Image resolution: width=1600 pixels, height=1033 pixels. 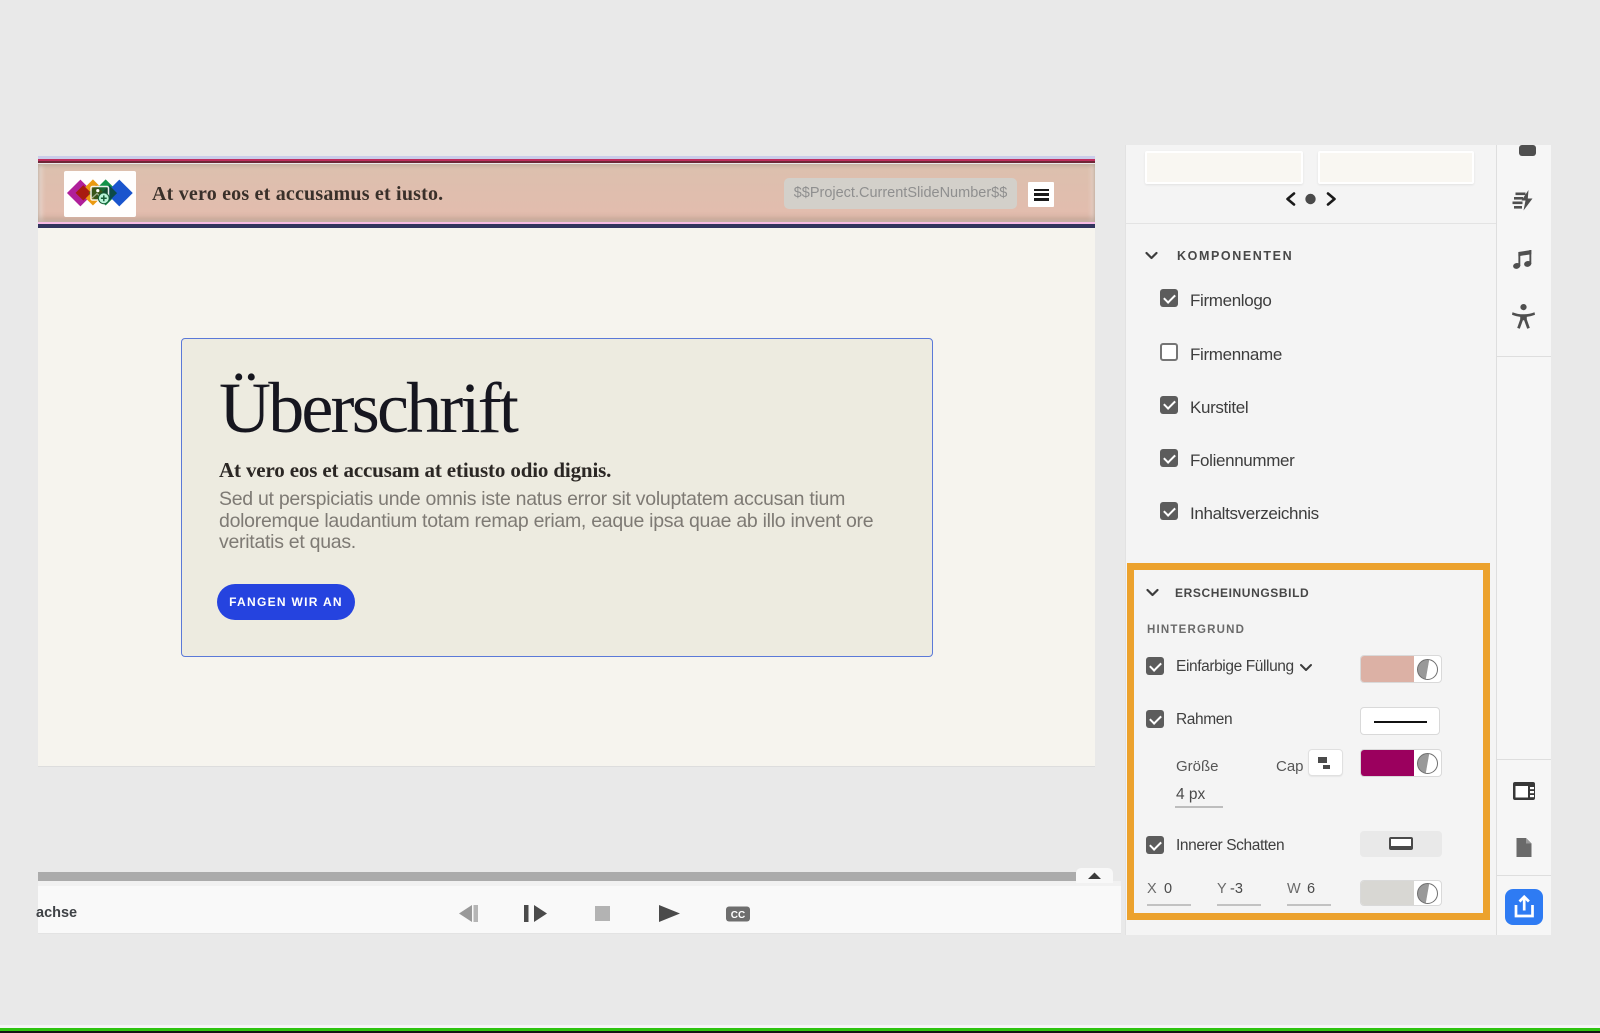 I want to click on svg-text: CC, so click(x=738, y=915).